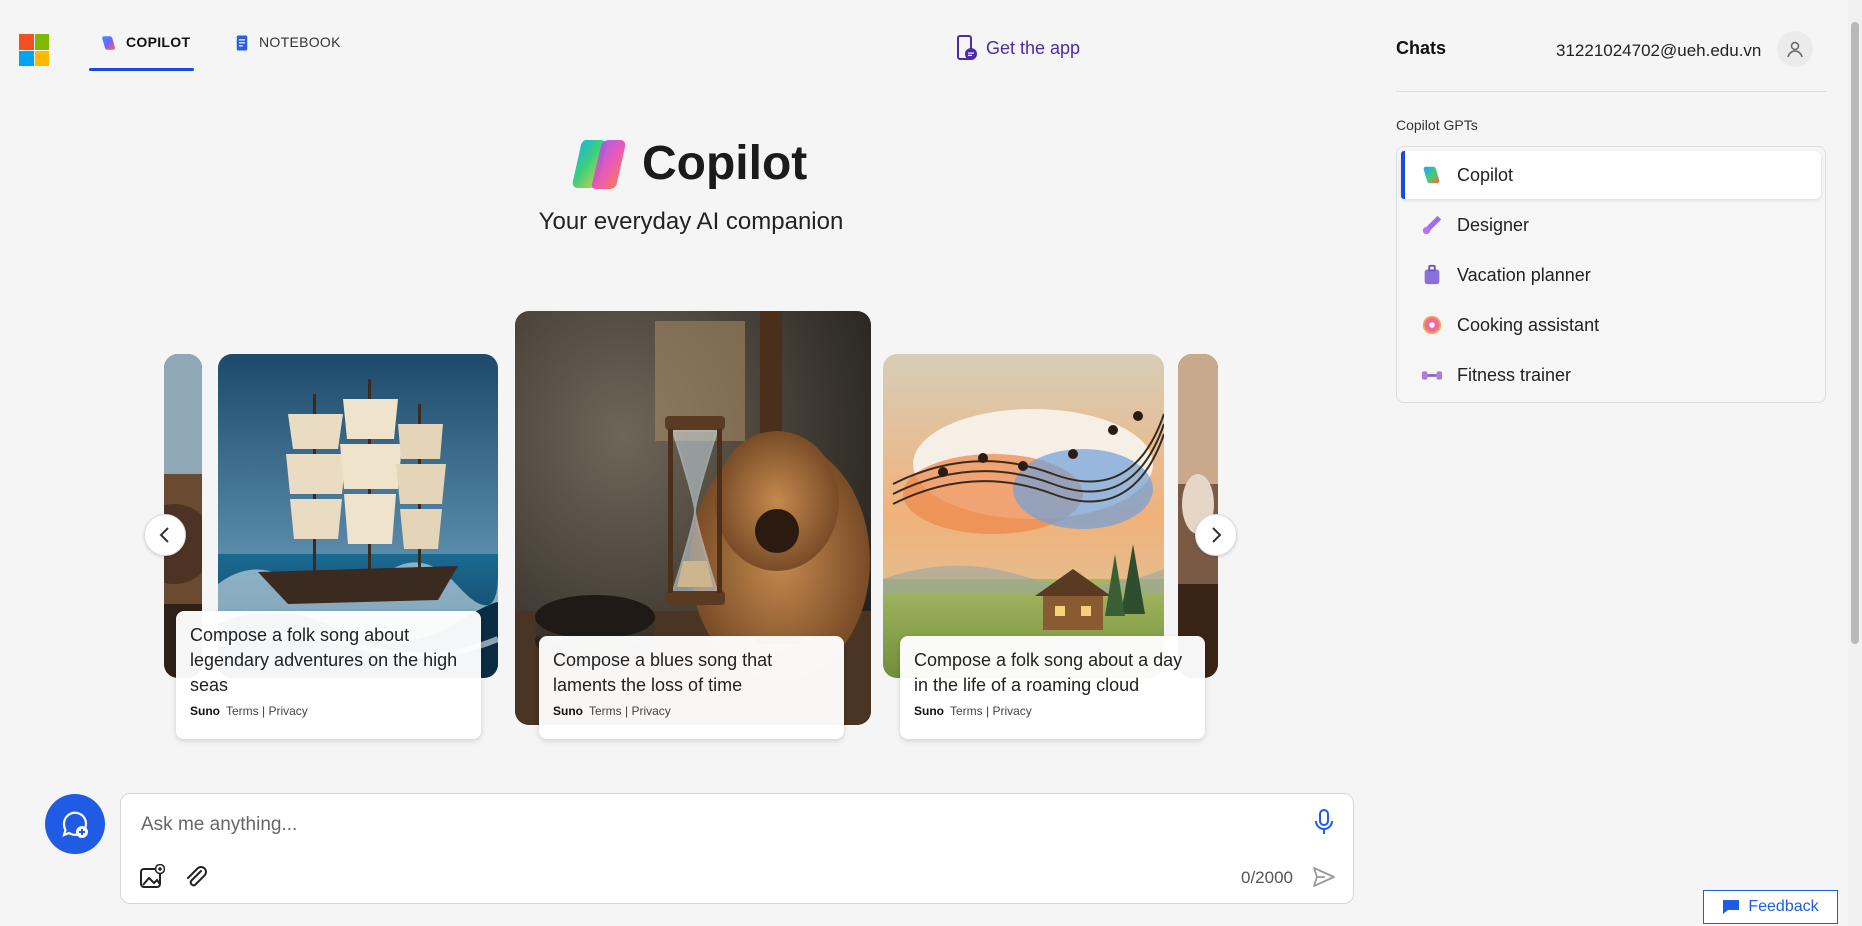 This screenshot has width=1862, height=926. I want to click on notebook-icon, so click(242, 43).